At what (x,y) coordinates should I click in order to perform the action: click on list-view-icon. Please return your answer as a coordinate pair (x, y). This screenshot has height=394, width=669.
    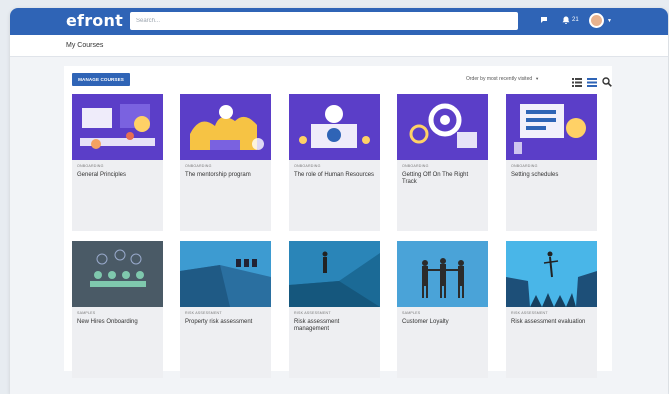
    Looking at the image, I should click on (577, 80).